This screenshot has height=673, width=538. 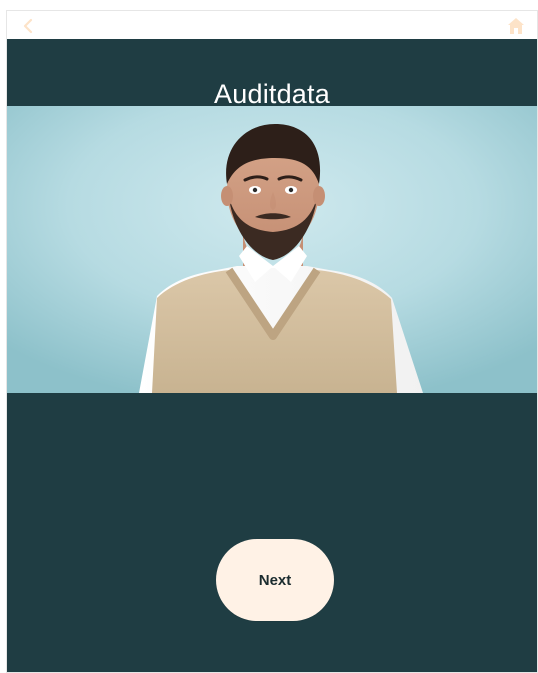 I want to click on back-button, so click(x=28, y=26).